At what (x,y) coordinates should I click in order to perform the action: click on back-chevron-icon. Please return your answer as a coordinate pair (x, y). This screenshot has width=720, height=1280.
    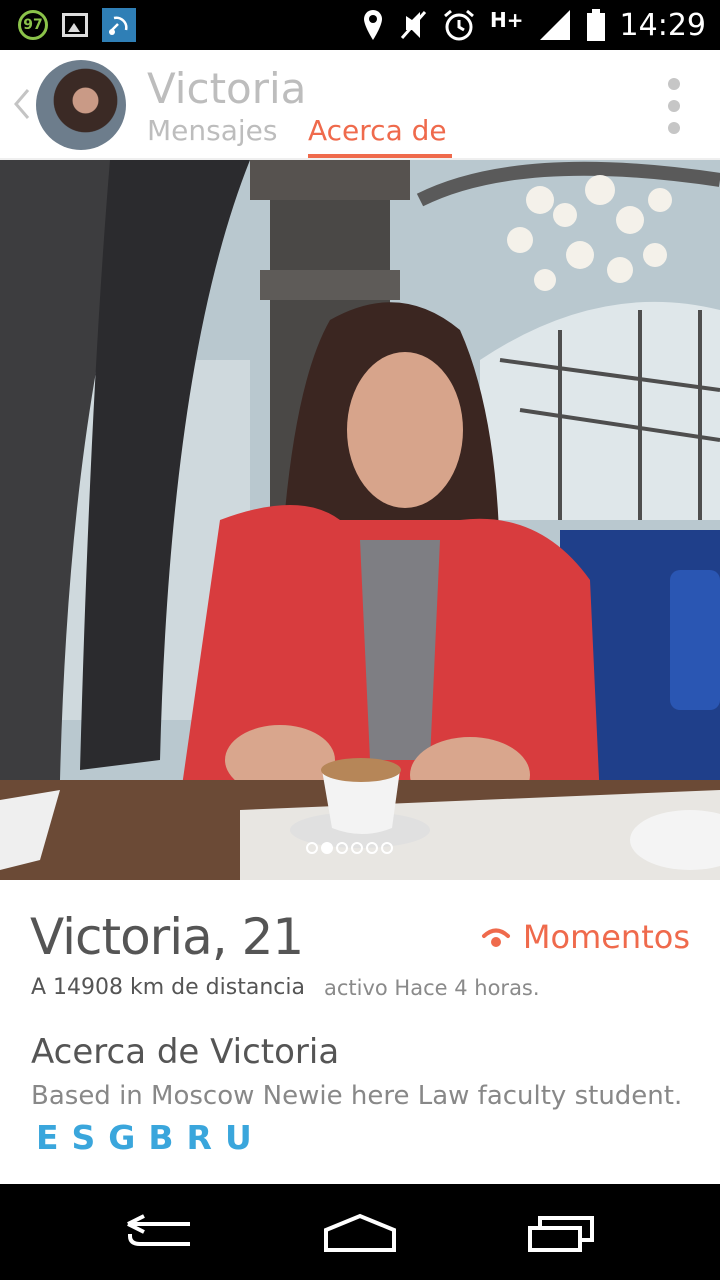
    Looking at the image, I should click on (21, 104).